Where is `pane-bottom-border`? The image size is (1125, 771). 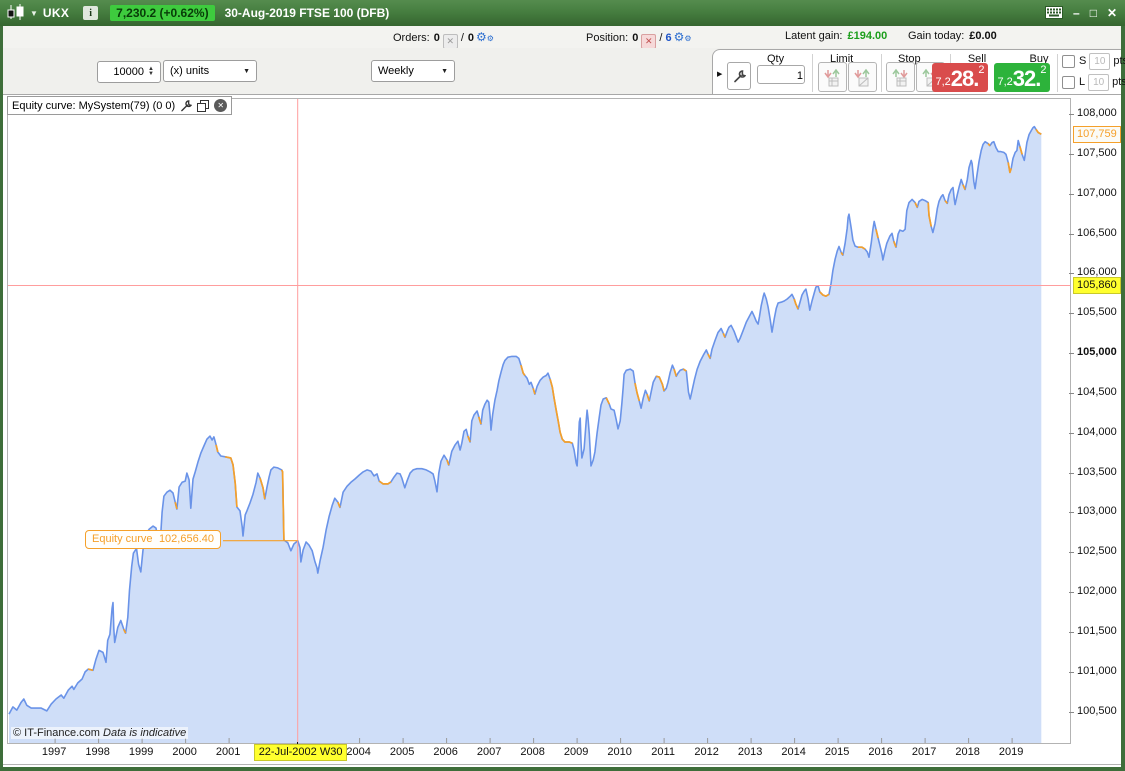
pane-bottom-border is located at coordinates (562, 764).